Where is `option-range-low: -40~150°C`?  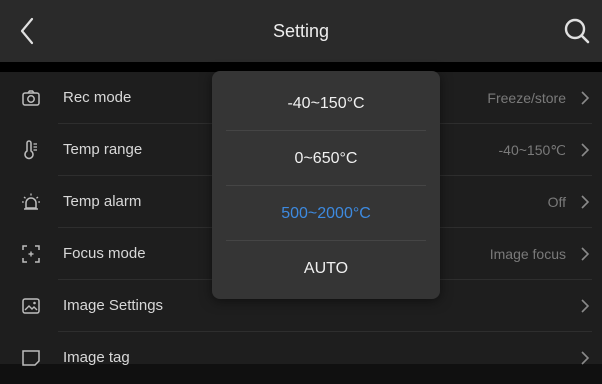
option-range-low: -40~150°C is located at coordinates (326, 104).